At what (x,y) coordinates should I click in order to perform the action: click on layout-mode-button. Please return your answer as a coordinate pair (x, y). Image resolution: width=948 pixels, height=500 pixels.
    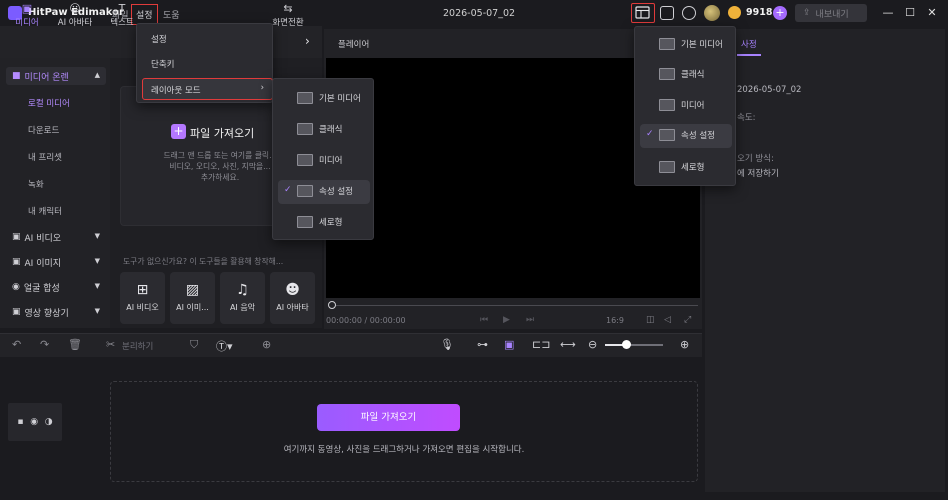
    Looking at the image, I should click on (643, 13).